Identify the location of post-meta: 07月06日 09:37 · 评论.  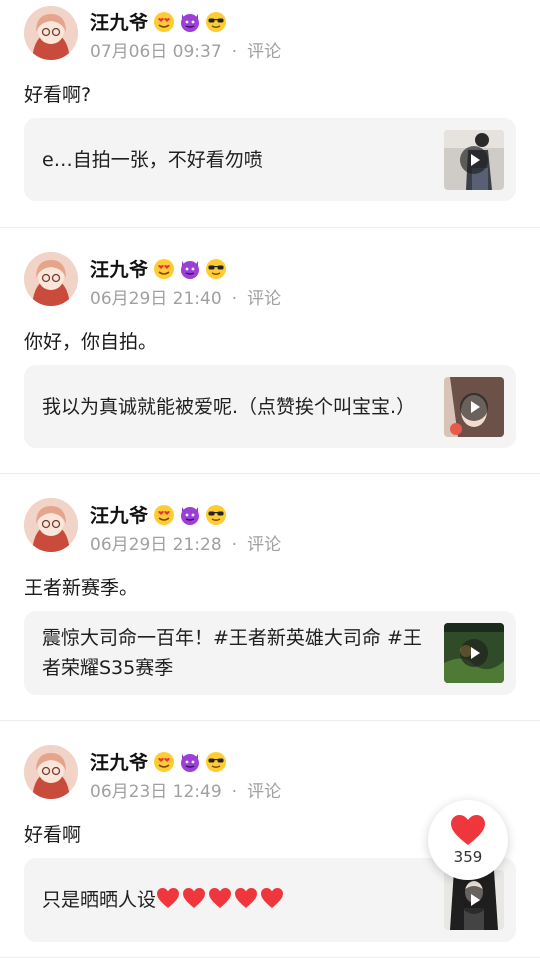
(185, 49).